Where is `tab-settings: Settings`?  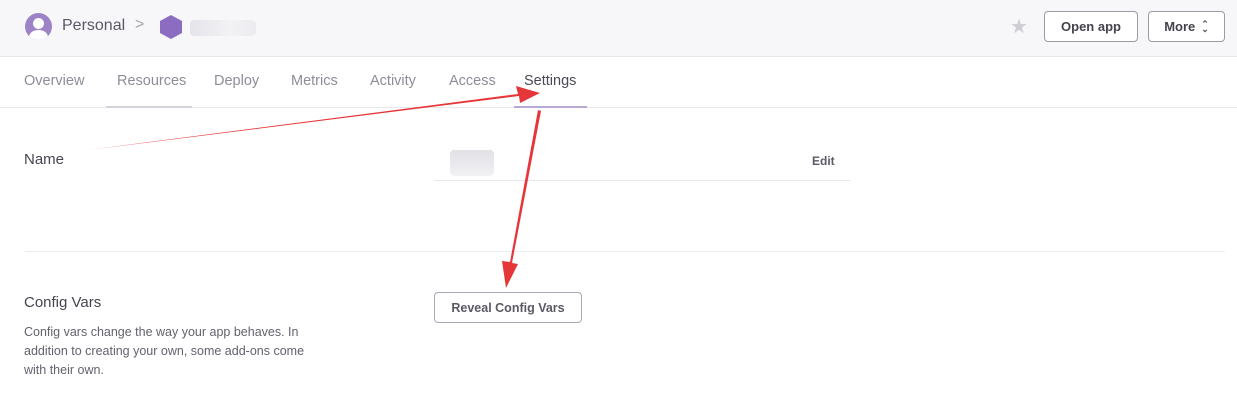 tab-settings: Settings is located at coordinates (550, 81).